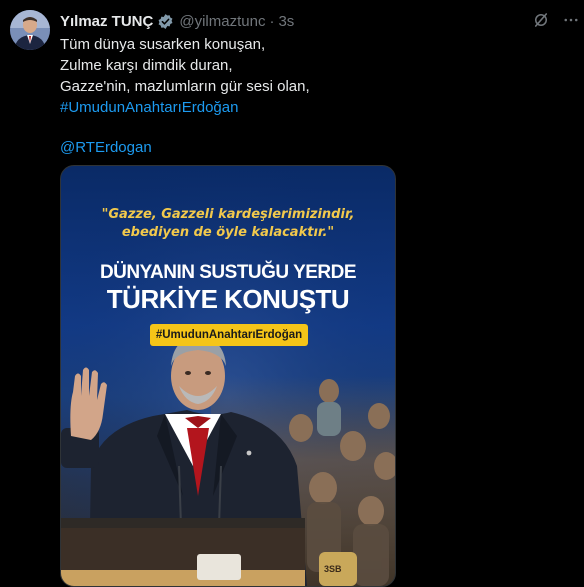  Describe the element at coordinates (571, 20) in the screenshot. I see `more-icon` at that location.